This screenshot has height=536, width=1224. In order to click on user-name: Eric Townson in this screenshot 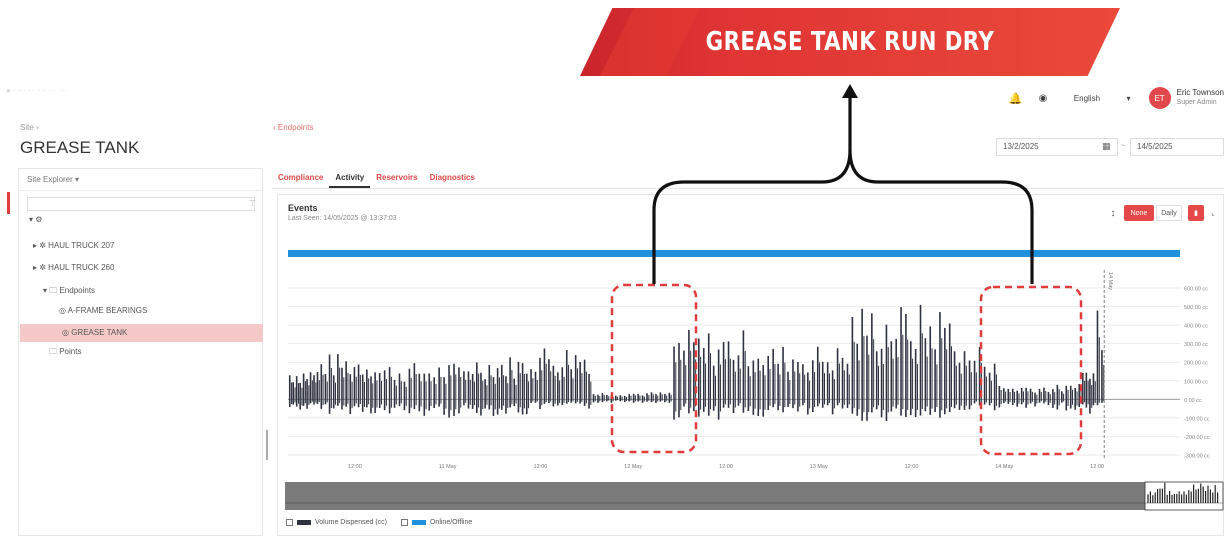, I will do `click(1200, 92)`.